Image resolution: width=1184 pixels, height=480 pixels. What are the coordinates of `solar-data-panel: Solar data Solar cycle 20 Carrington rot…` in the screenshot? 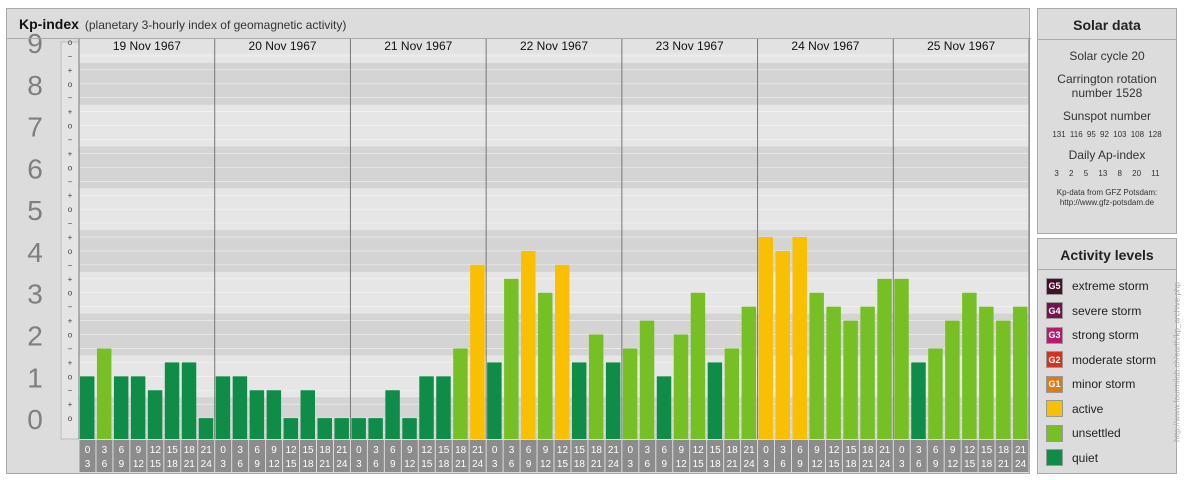 It's located at (1107, 121).